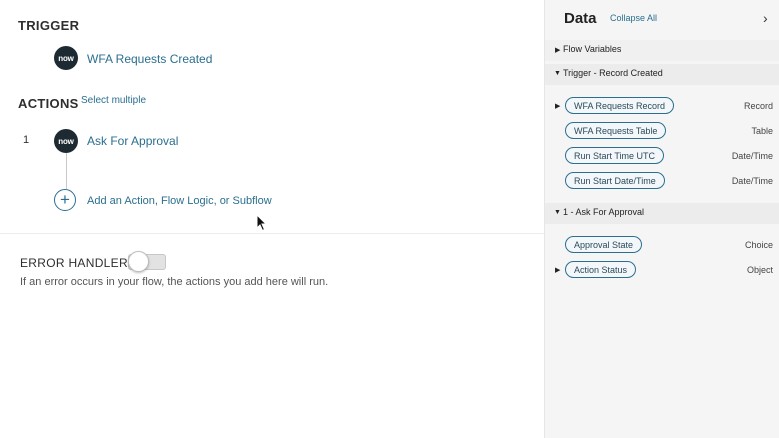 The image size is (779, 438). Describe the element at coordinates (616, 130) in the screenshot. I see `data-pill-wfa-requests-table: WFA Requests Table` at that location.